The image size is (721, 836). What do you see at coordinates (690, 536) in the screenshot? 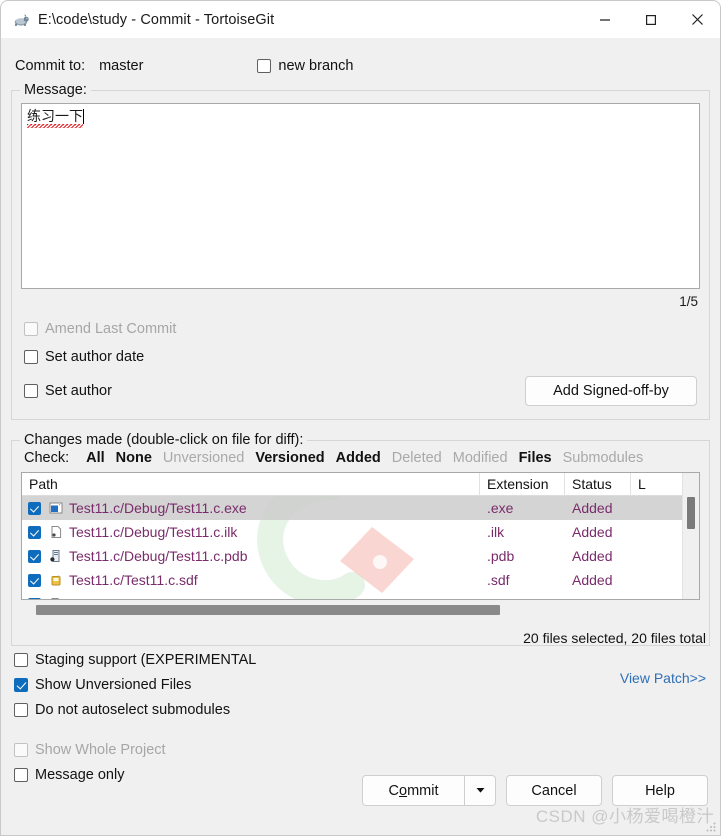
I see `file-list-vertical-scrollbar` at bounding box center [690, 536].